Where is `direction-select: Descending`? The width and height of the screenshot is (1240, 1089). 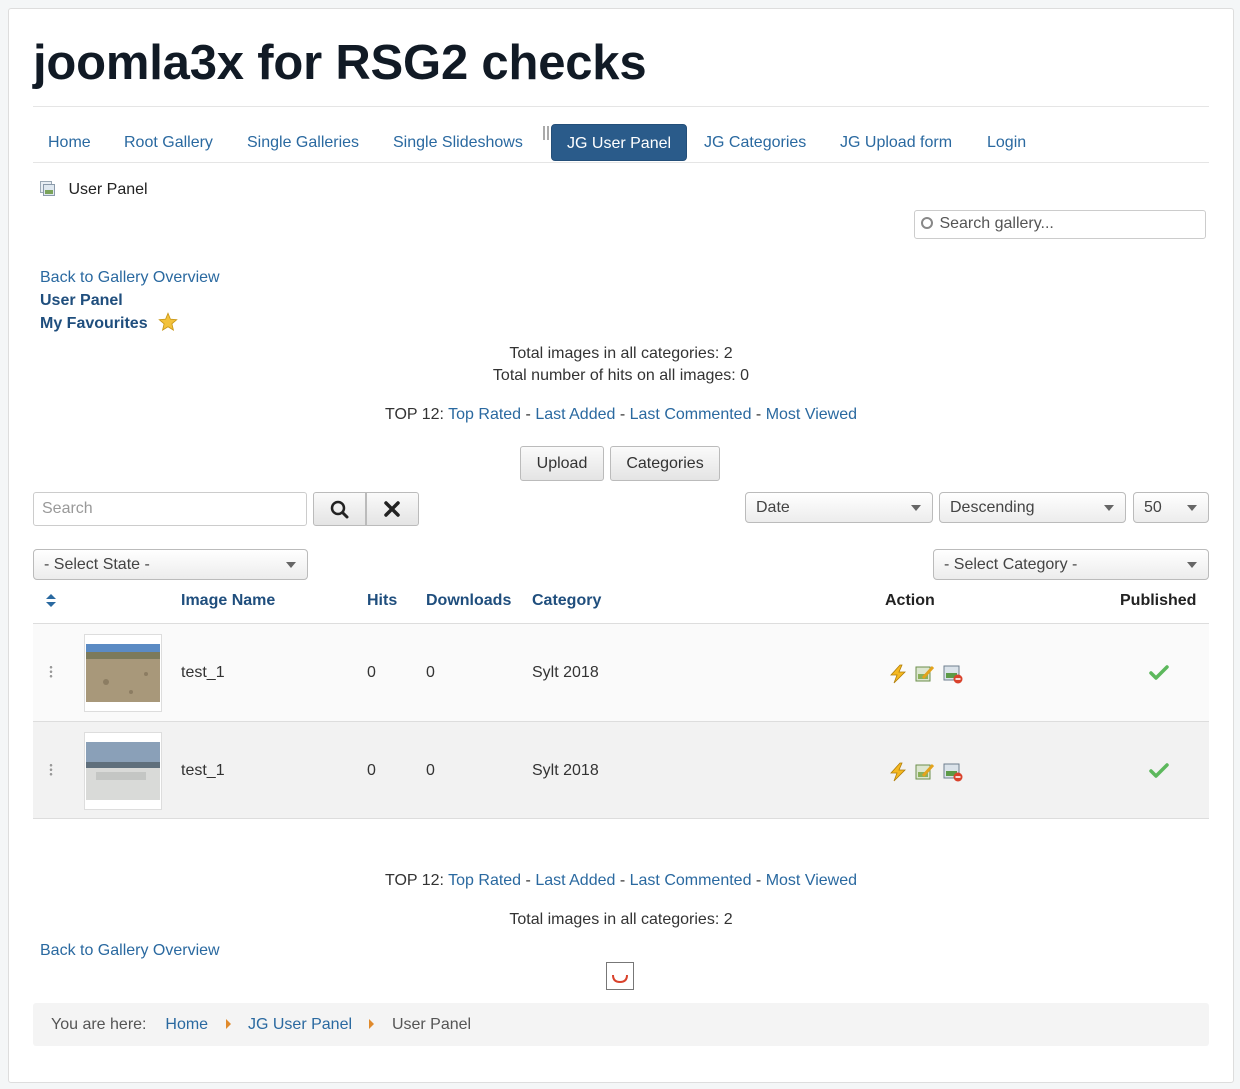 direction-select: Descending is located at coordinates (1032, 507).